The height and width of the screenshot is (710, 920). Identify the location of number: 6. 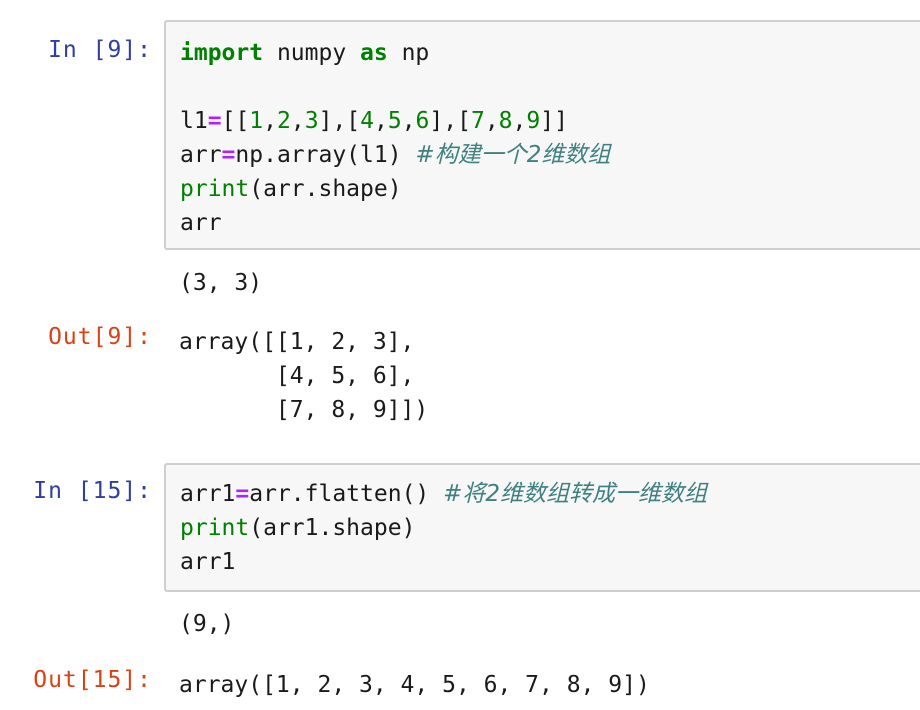
(422, 121).